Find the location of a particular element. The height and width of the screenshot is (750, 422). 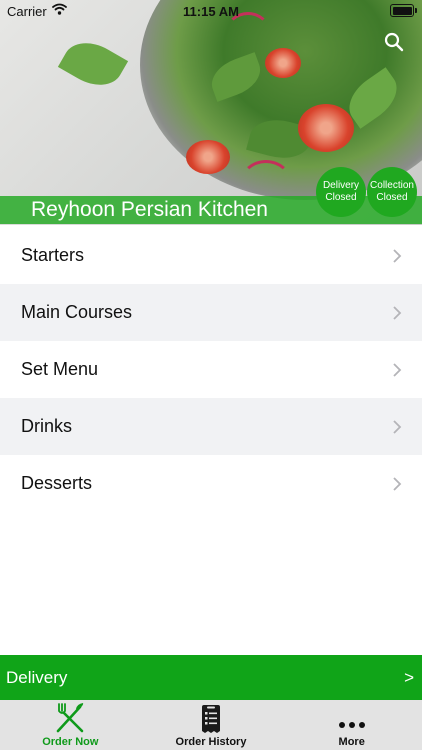

menu-item-main-courses: Main Courses is located at coordinates (211, 312).